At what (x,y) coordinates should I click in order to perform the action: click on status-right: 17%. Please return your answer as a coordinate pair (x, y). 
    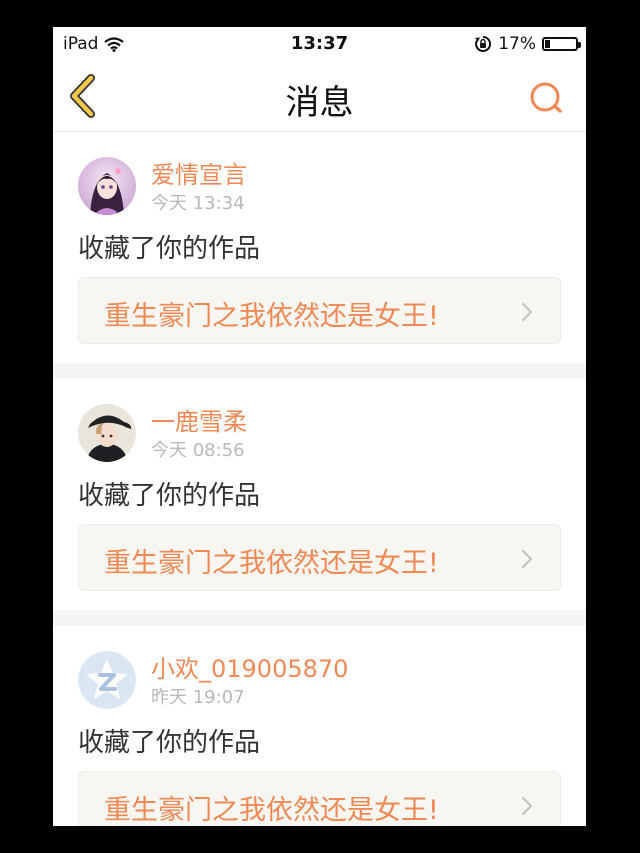
    Looking at the image, I should click on (527, 44).